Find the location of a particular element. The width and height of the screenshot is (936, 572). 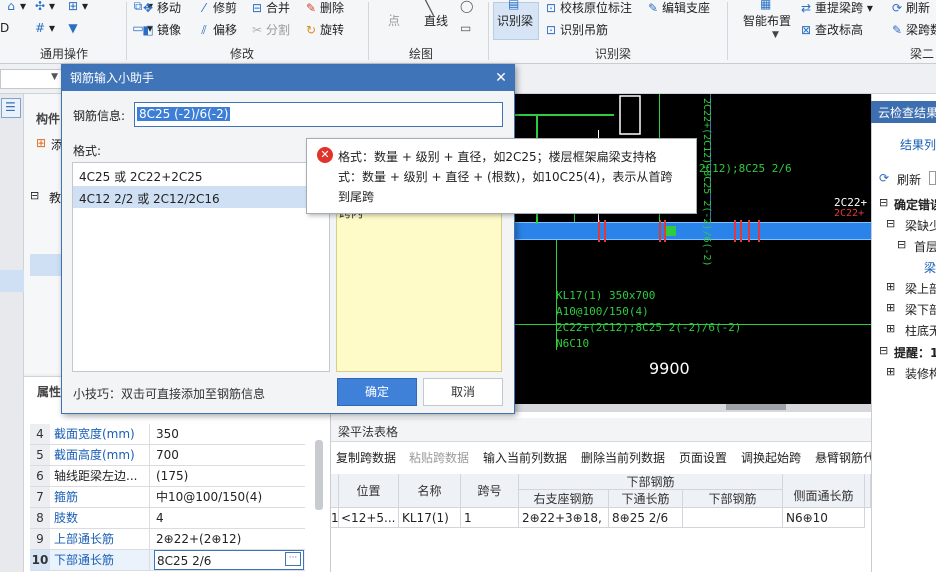

result-item: 梁上部 is located at coordinates (920, 288).